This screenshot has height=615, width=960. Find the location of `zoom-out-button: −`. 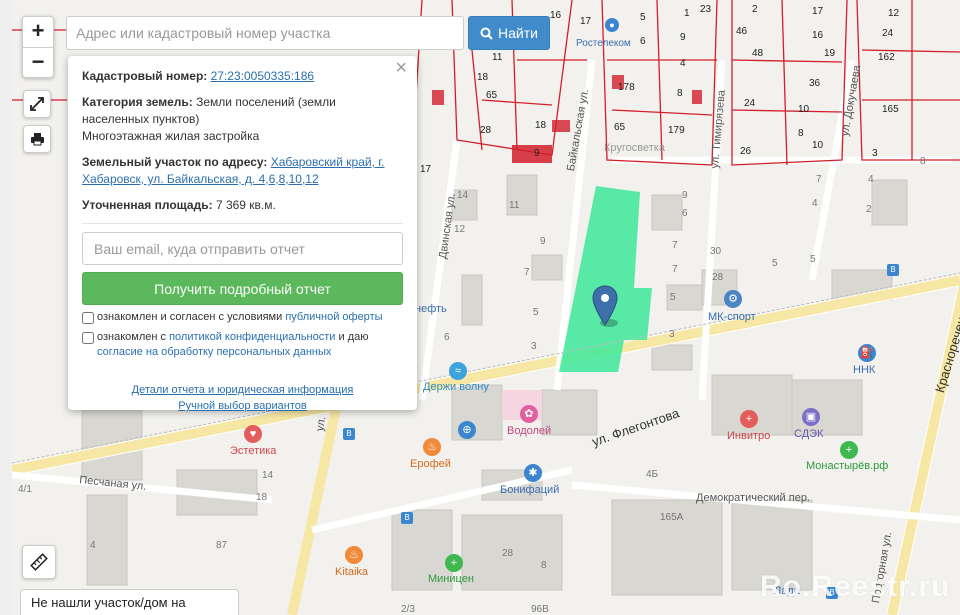

zoom-out-button: − is located at coordinates (38, 62).